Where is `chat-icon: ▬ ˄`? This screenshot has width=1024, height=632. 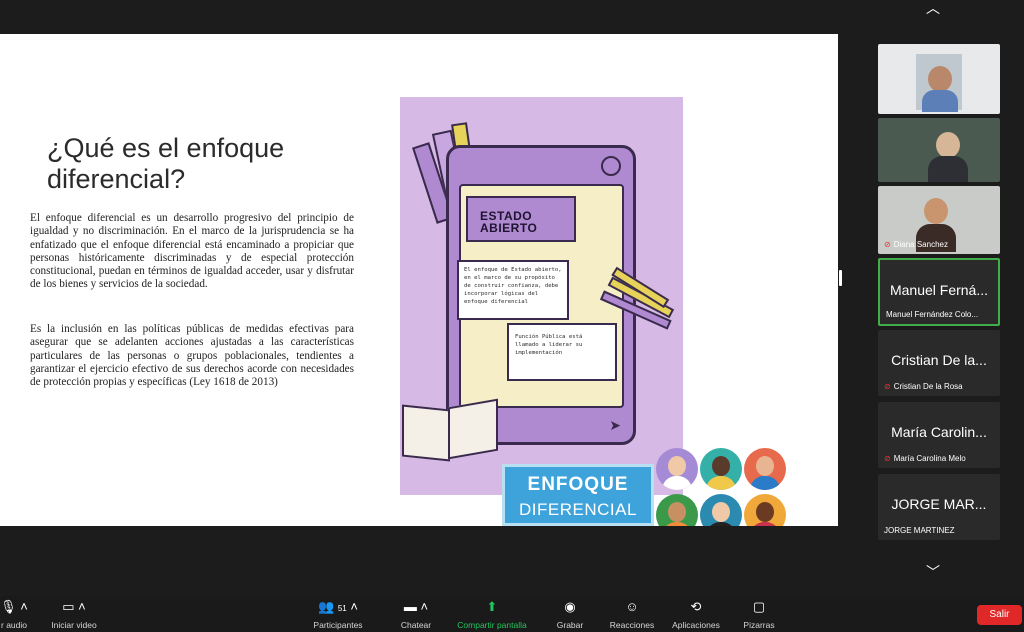
chat-icon: ▬ ˄ is located at coordinates (416, 606).